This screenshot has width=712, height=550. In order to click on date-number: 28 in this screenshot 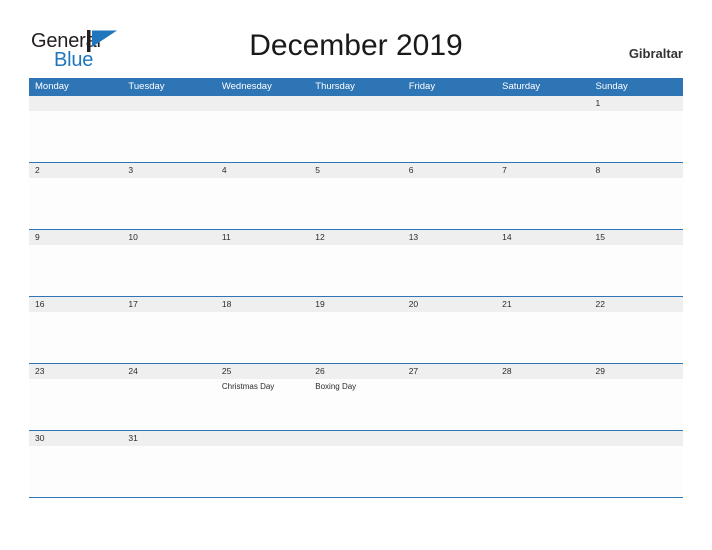, I will do `click(542, 371)`.